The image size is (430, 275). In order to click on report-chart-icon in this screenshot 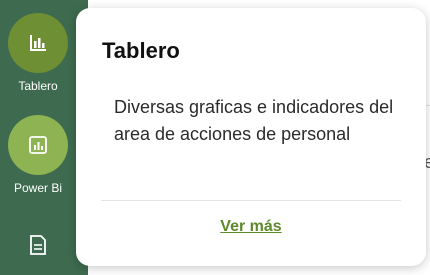, I will do `click(38, 145)`.